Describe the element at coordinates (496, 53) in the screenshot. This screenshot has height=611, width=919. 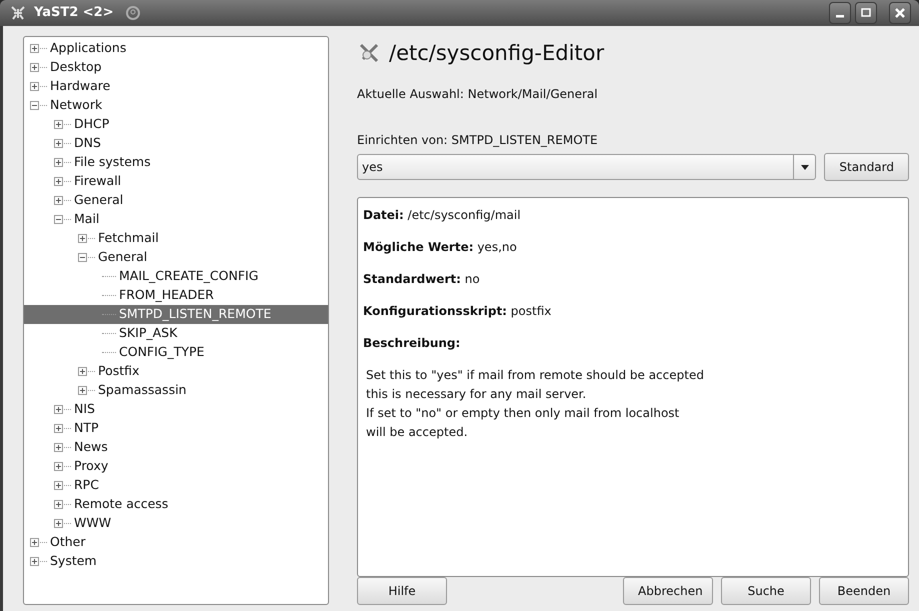
I see `page-heading: /etc/sysconfig-Editor` at that location.